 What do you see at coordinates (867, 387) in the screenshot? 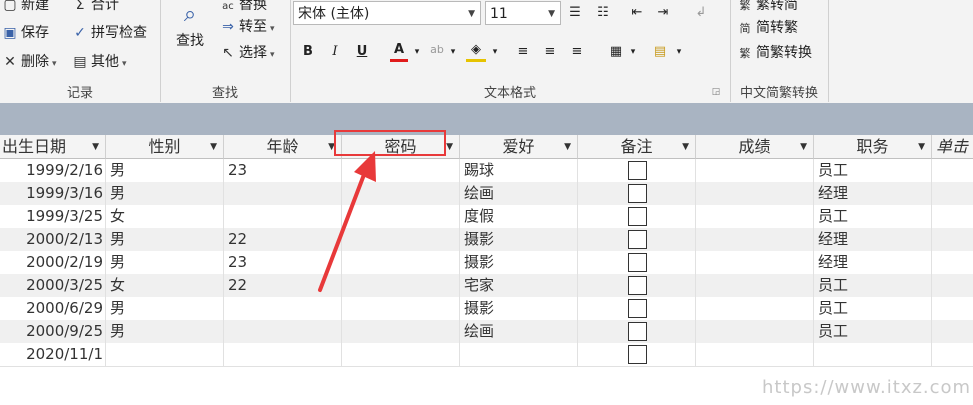
I see `watermark: https://www.itxz.com` at bounding box center [867, 387].